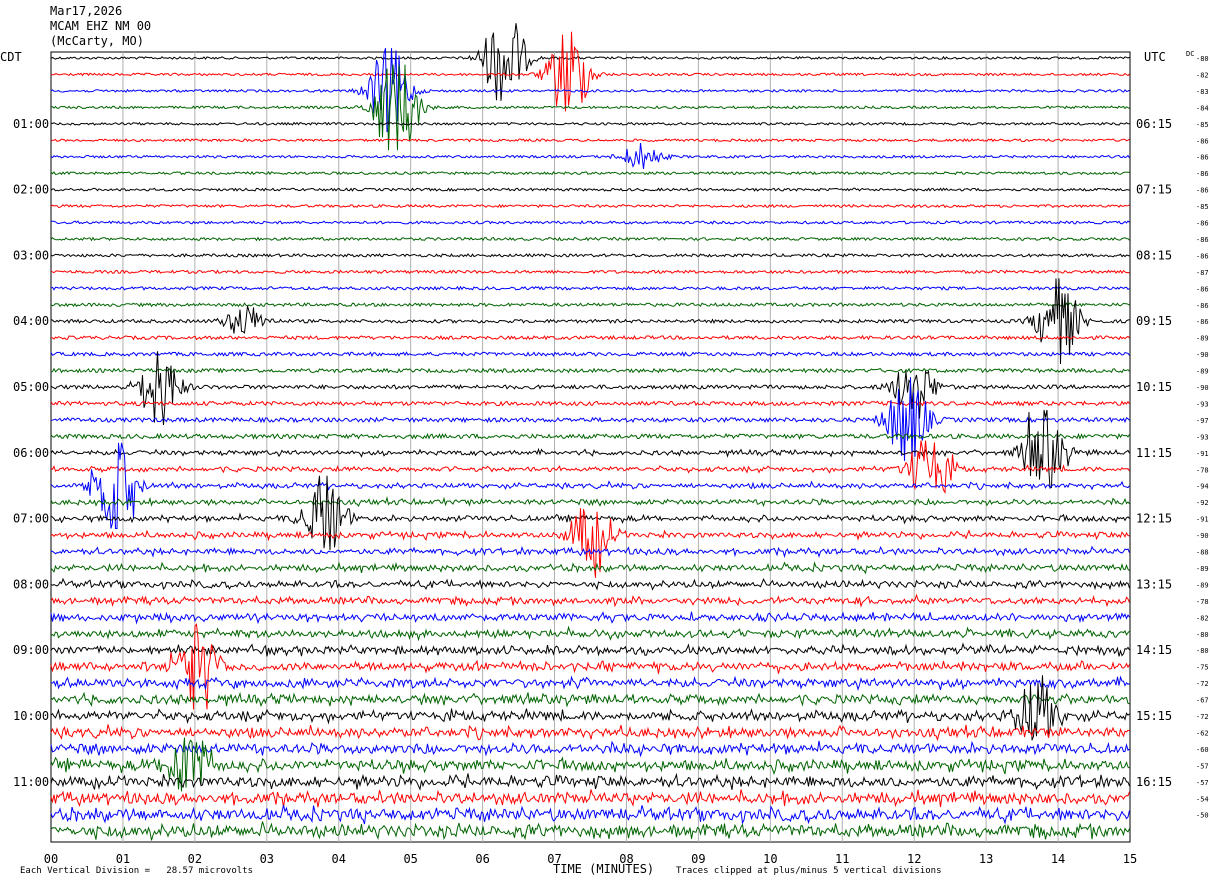 The height and width of the screenshot is (886, 1210). Describe the element at coordinates (1154, 124) in the screenshot. I see `right-hour-label: 06:15` at that location.